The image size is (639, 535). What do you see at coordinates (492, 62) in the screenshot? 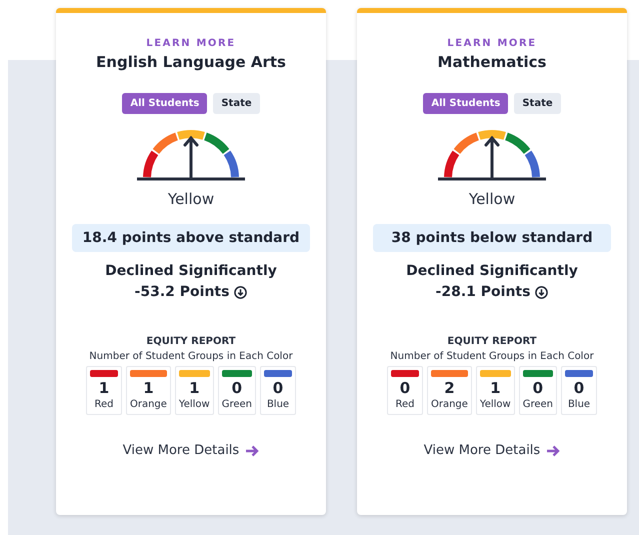
I see `subject-title: Mathematics` at bounding box center [492, 62].